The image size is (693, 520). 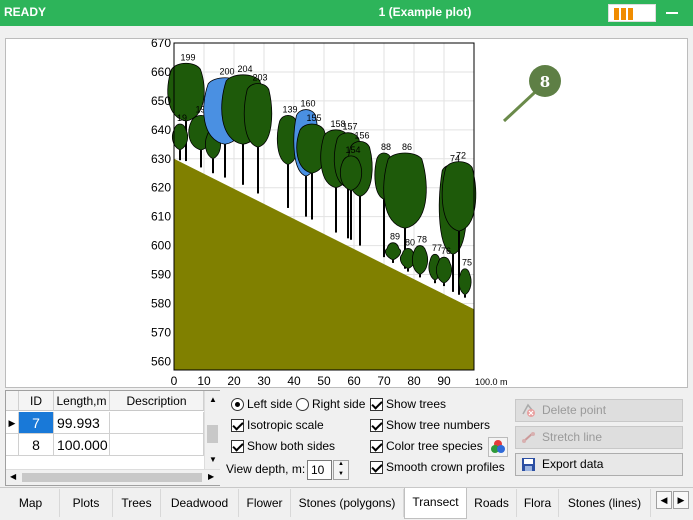 I want to click on grid-vertical-scrollbar: ▲ ▼, so click(x=212, y=430).